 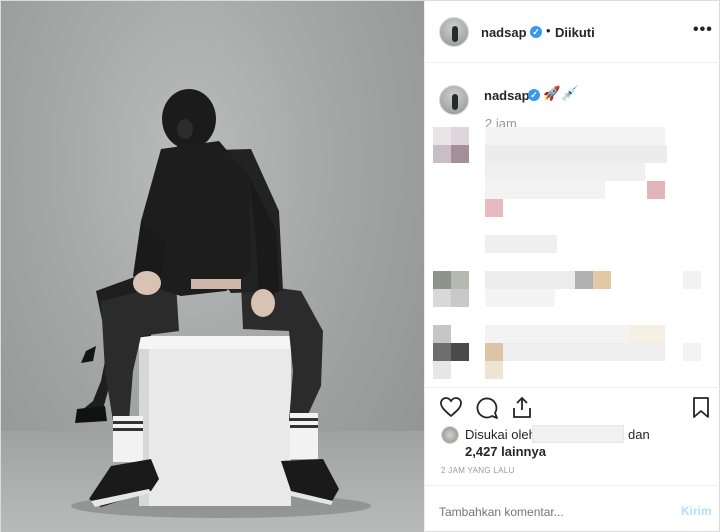 I want to click on more-options-icon: •••, so click(x=703, y=30).